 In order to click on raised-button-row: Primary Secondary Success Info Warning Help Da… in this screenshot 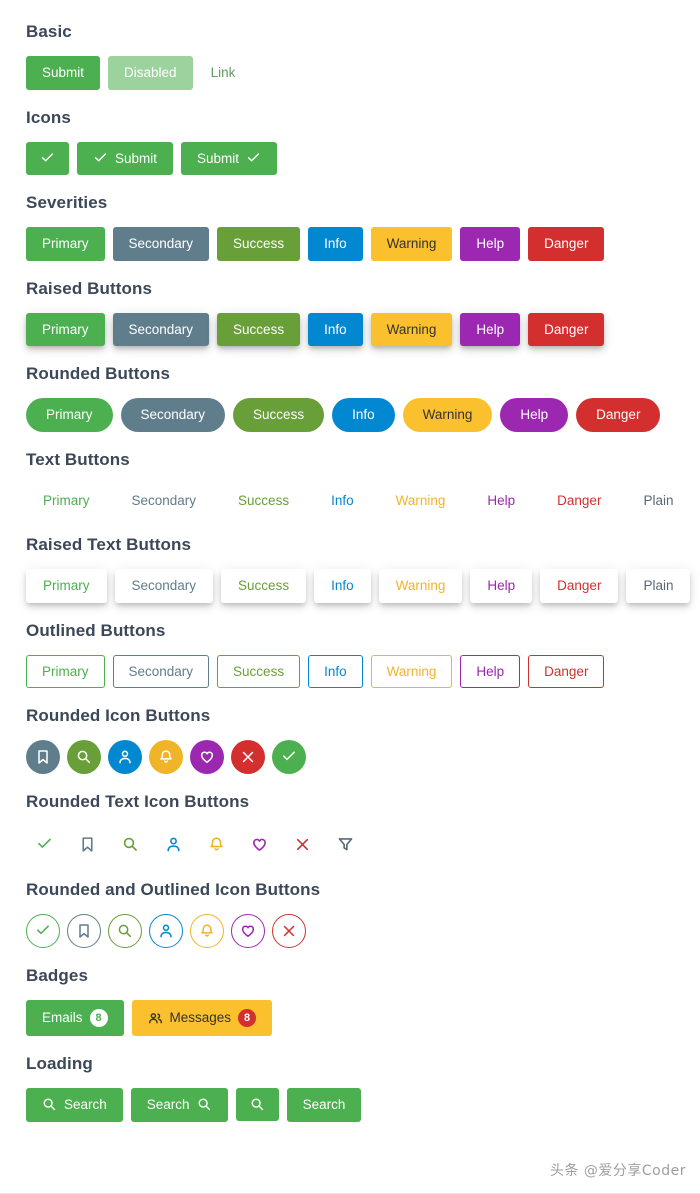, I will do `click(363, 329)`.